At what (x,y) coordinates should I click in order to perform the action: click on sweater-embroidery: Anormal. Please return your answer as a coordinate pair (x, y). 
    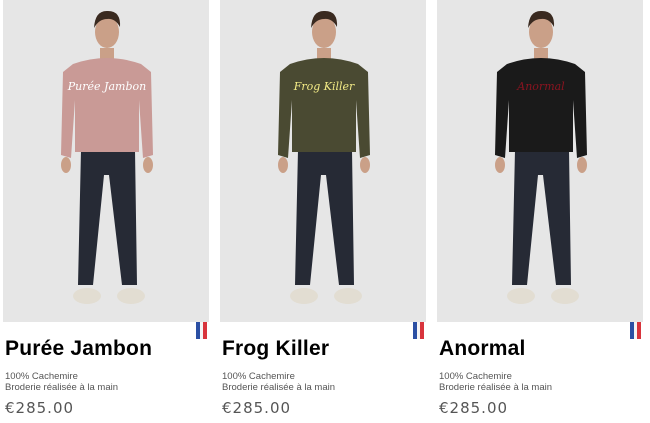
    Looking at the image, I should click on (540, 86).